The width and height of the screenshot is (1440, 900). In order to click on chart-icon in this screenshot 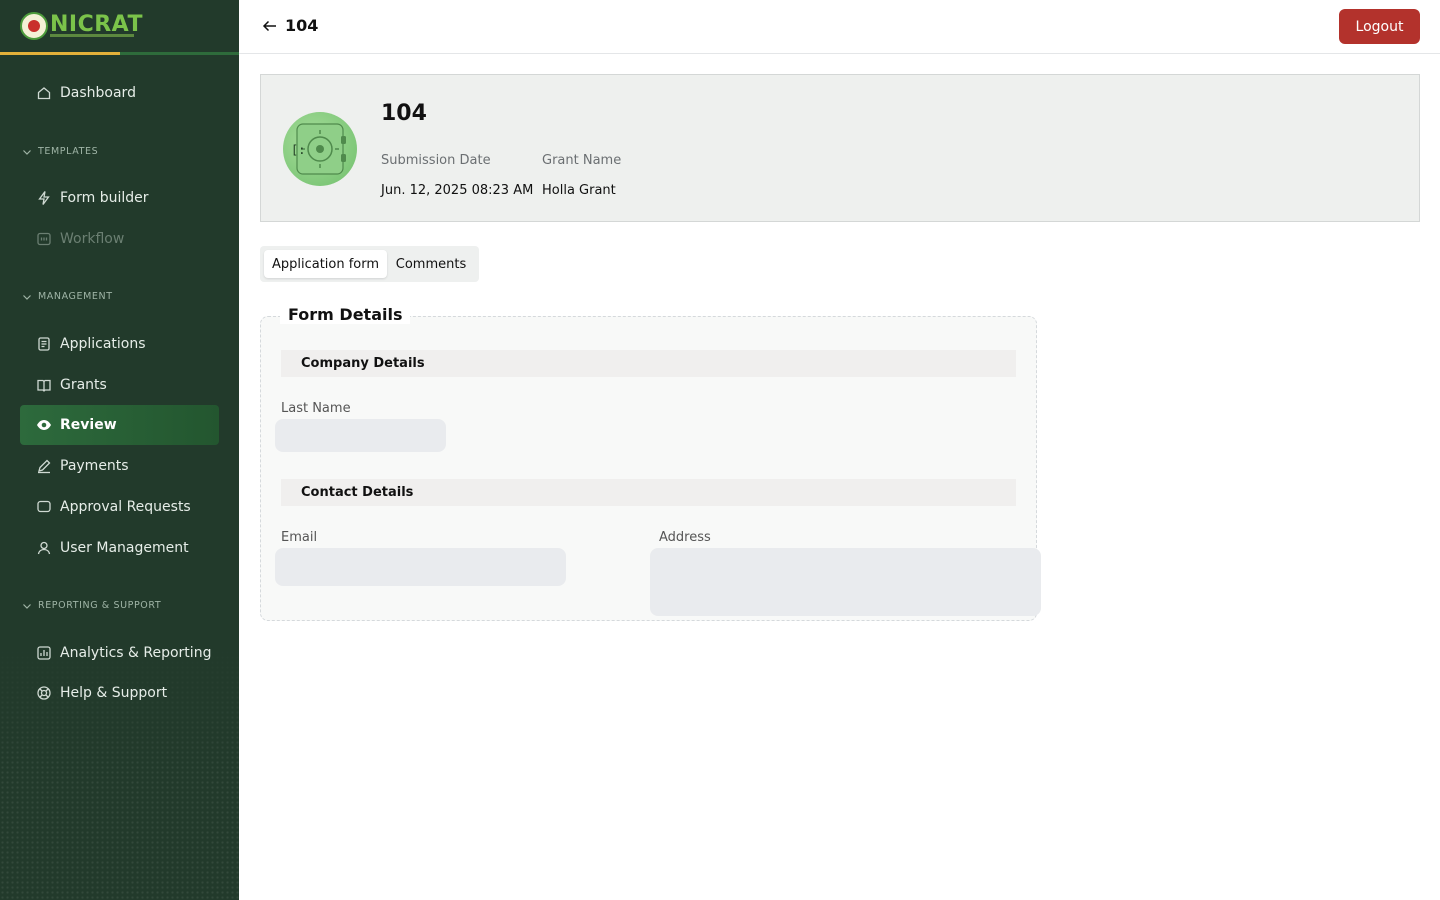, I will do `click(44, 653)`.